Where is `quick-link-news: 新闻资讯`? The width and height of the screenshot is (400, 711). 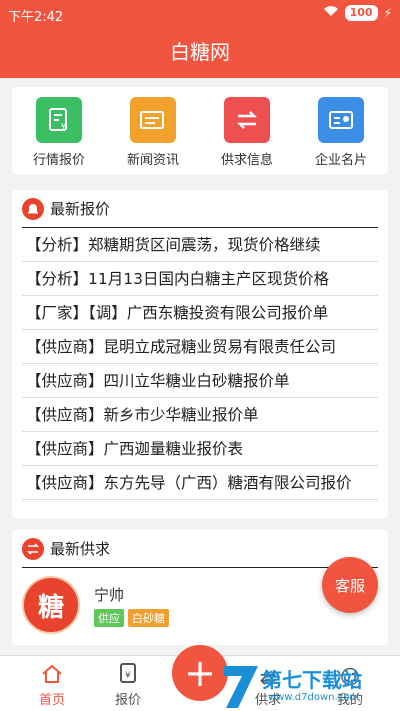
quick-link-news: 新闻资讯 is located at coordinates (153, 132).